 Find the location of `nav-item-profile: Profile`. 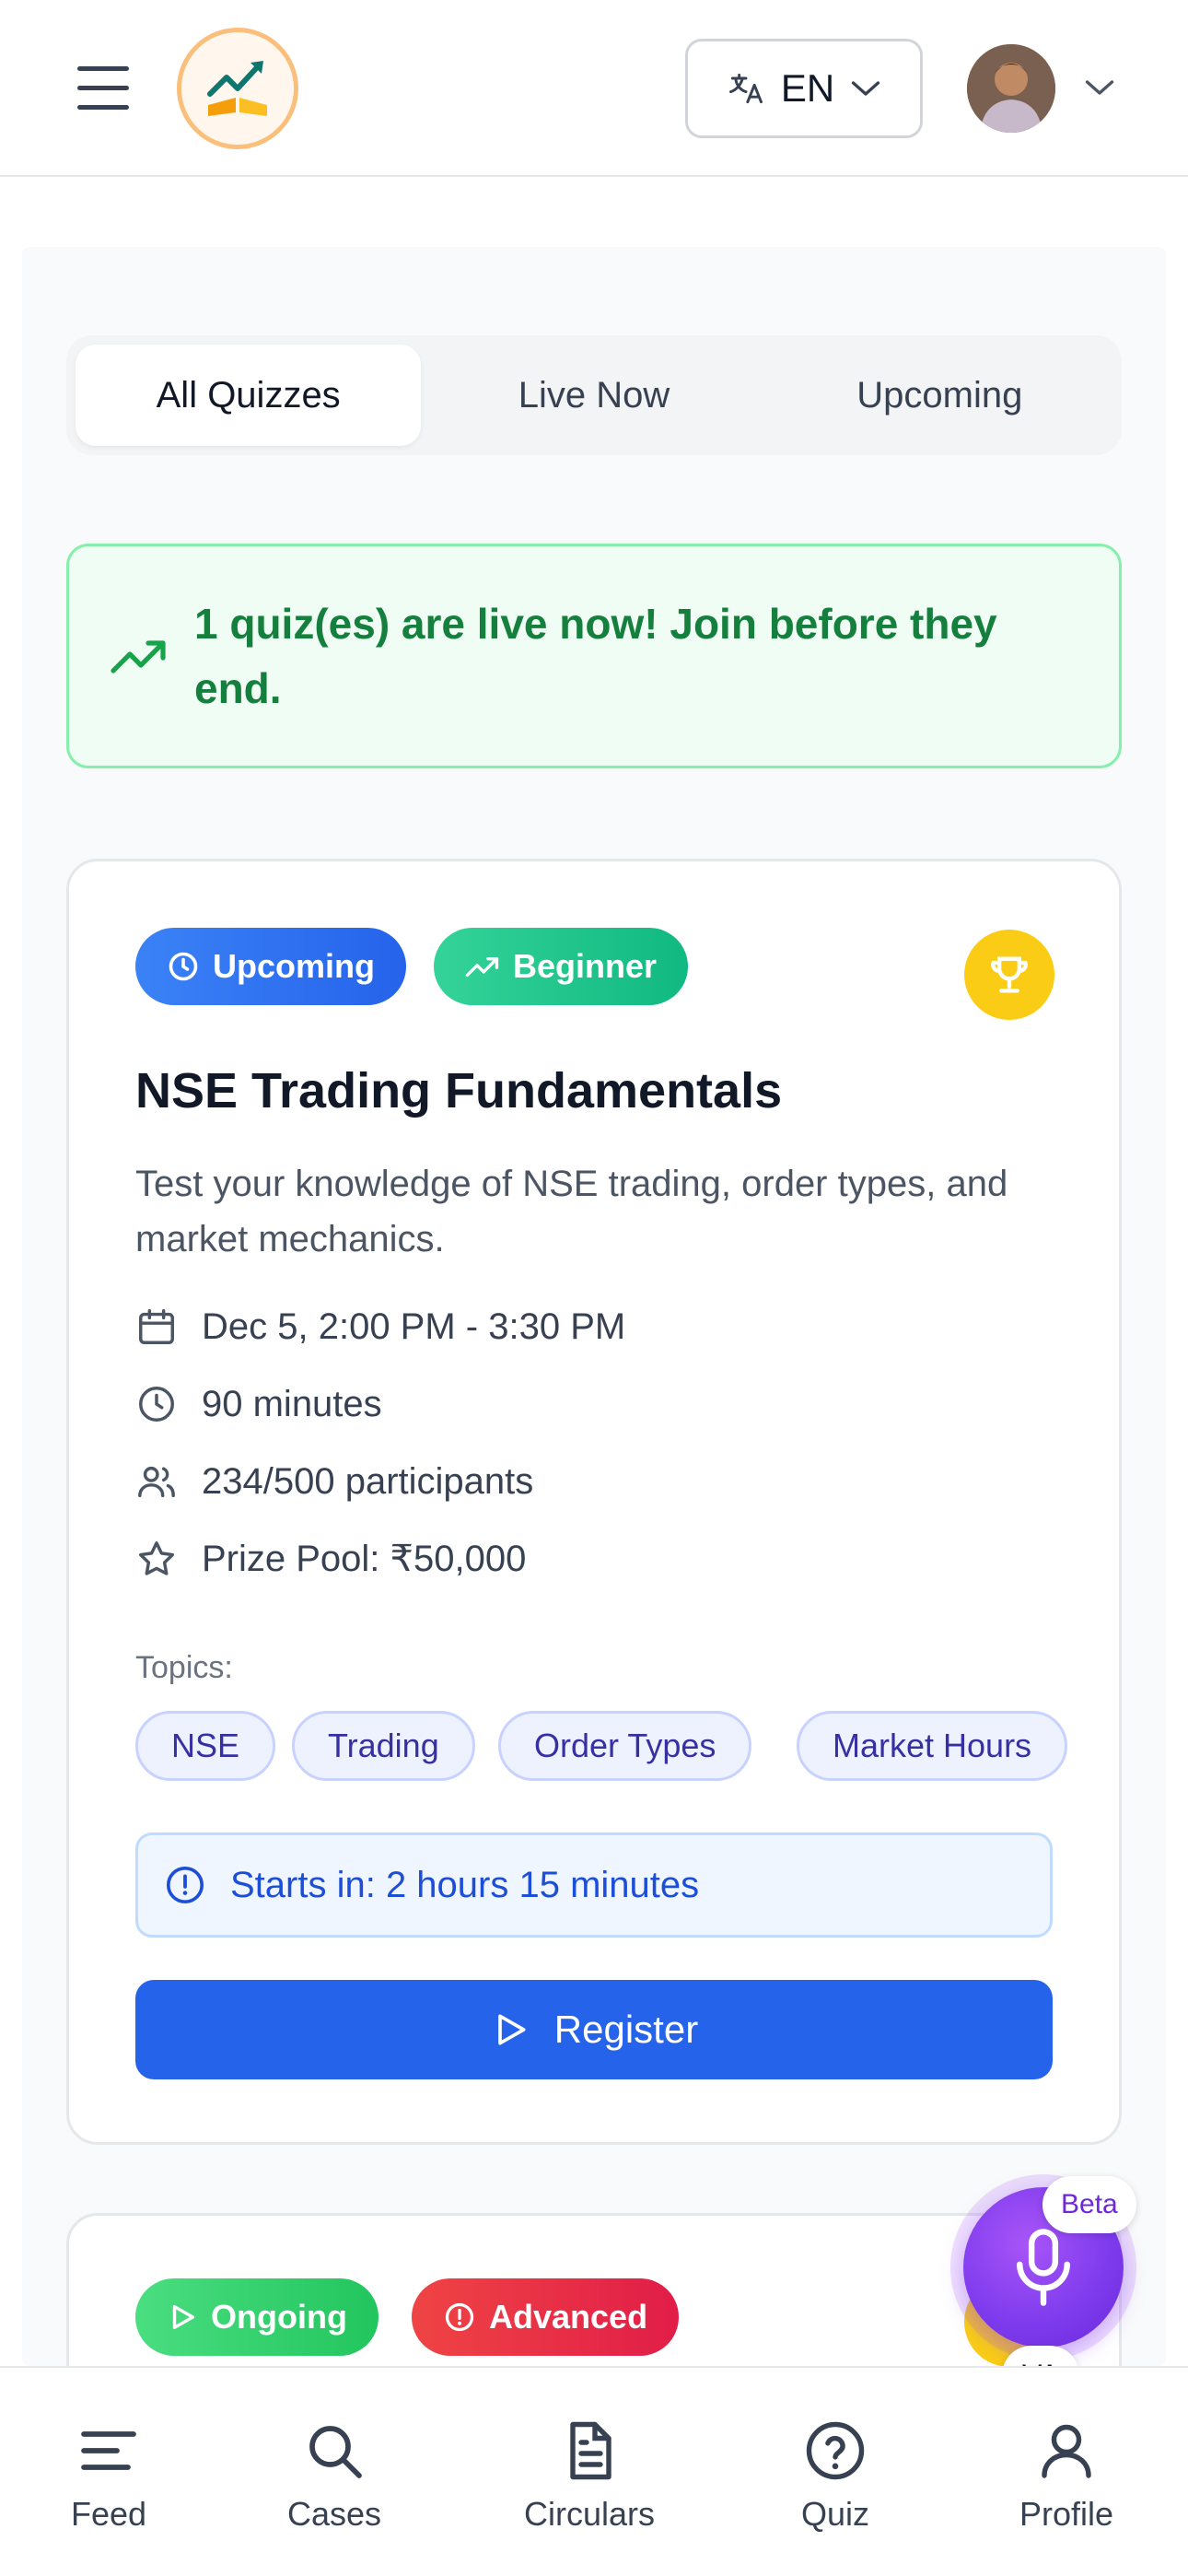

nav-item-profile: Profile is located at coordinates (1066, 2476).